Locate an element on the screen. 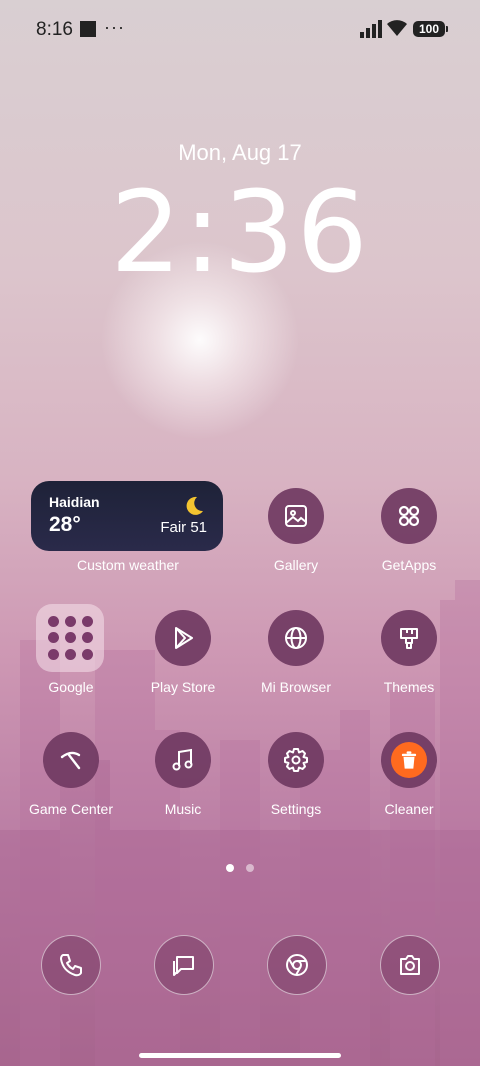 The width and height of the screenshot is (480, 1066). play-icon is located at coordinates (184, 638).